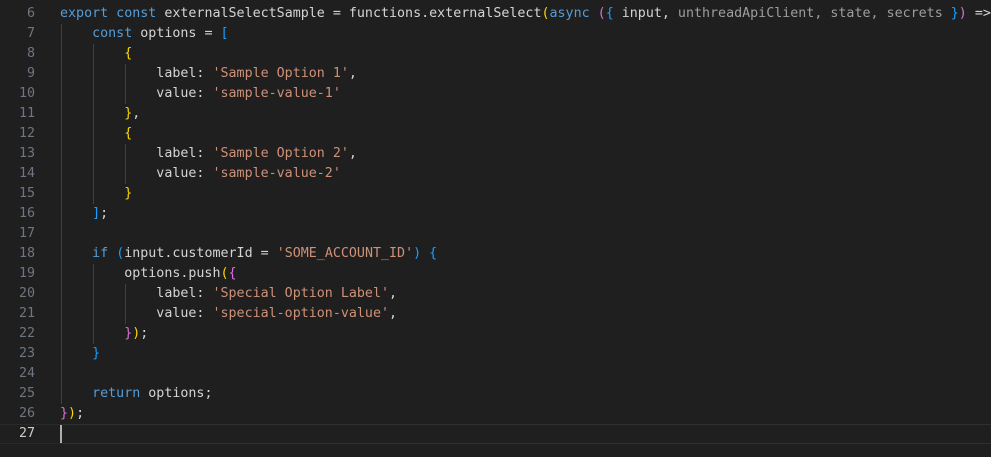  I want to click on code-line: 24, so click(495, 374).